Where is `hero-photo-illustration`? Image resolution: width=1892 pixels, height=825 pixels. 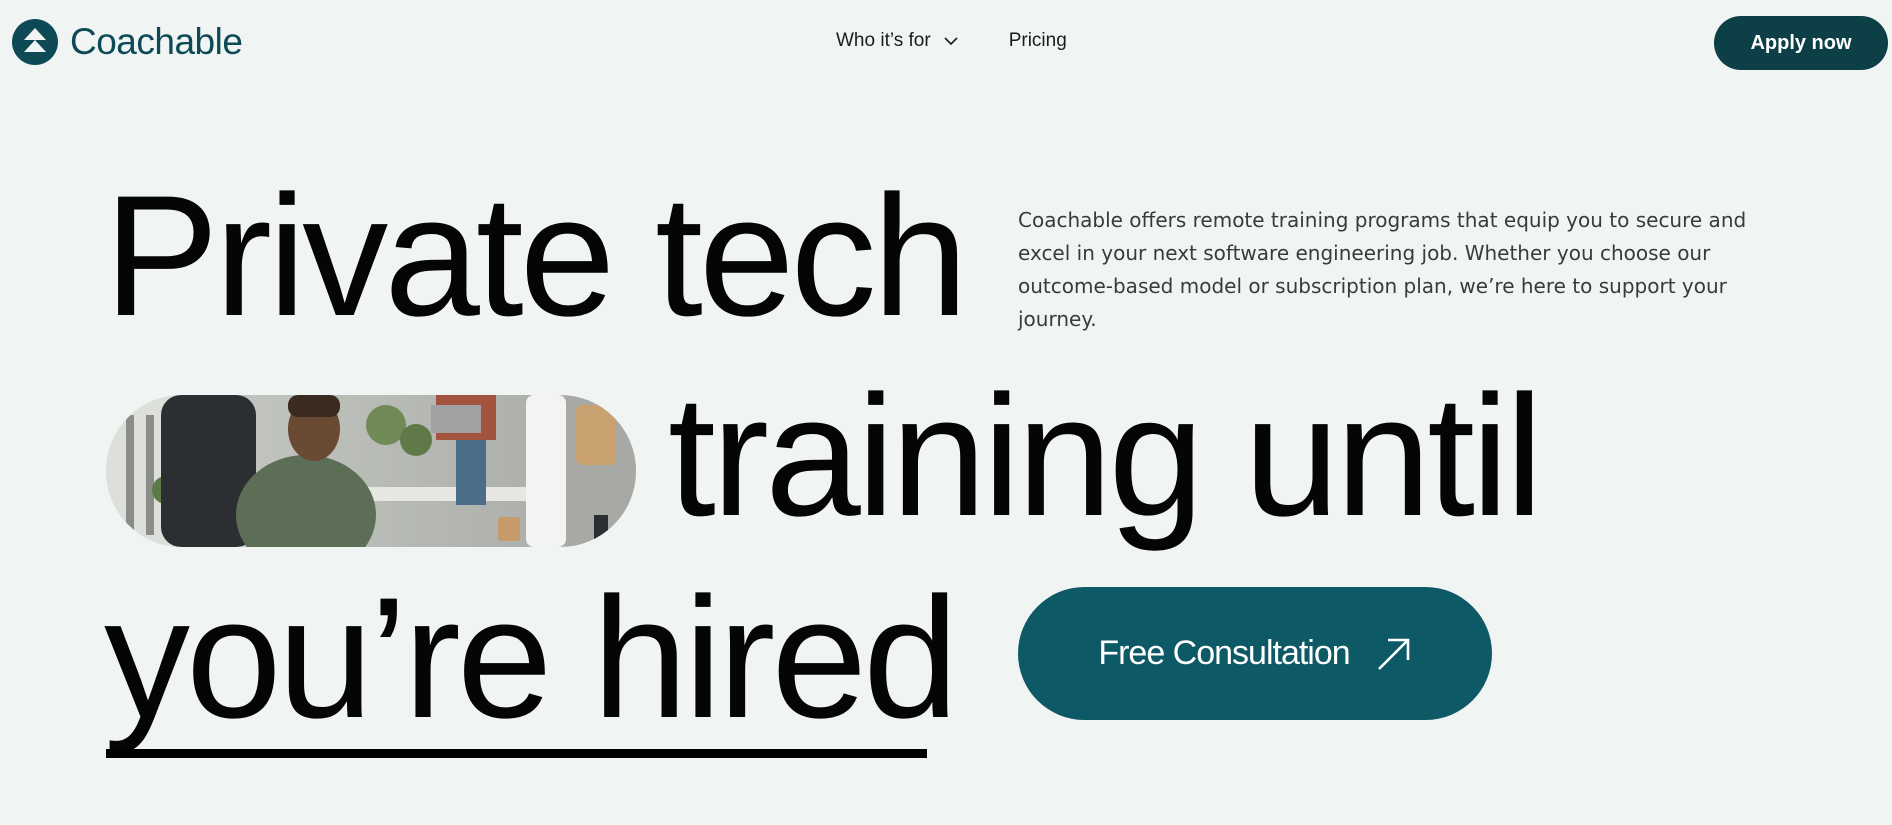
hero-photo-illustration is located at coordinates (371, 471).